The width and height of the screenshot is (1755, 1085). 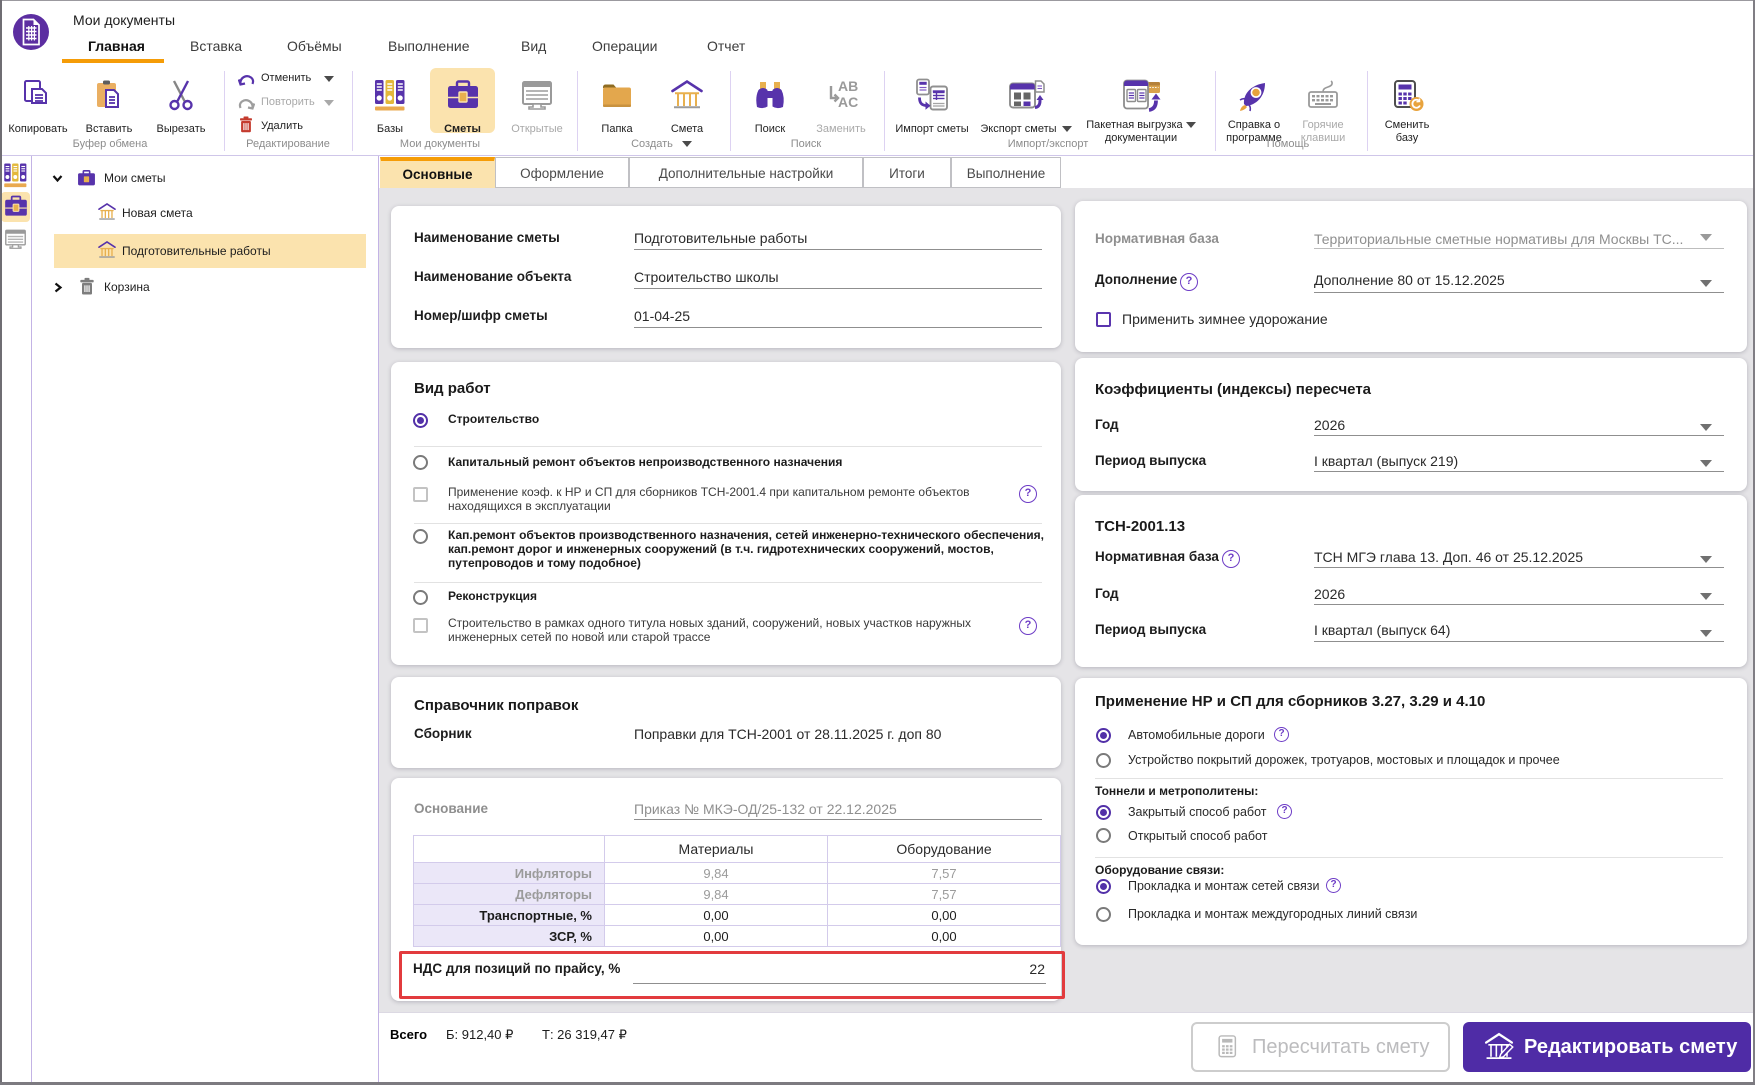 What do you see at coordinates (848, 102) in the screenshot?
I see `svg-text: AC` at bounding box center [848, 102].